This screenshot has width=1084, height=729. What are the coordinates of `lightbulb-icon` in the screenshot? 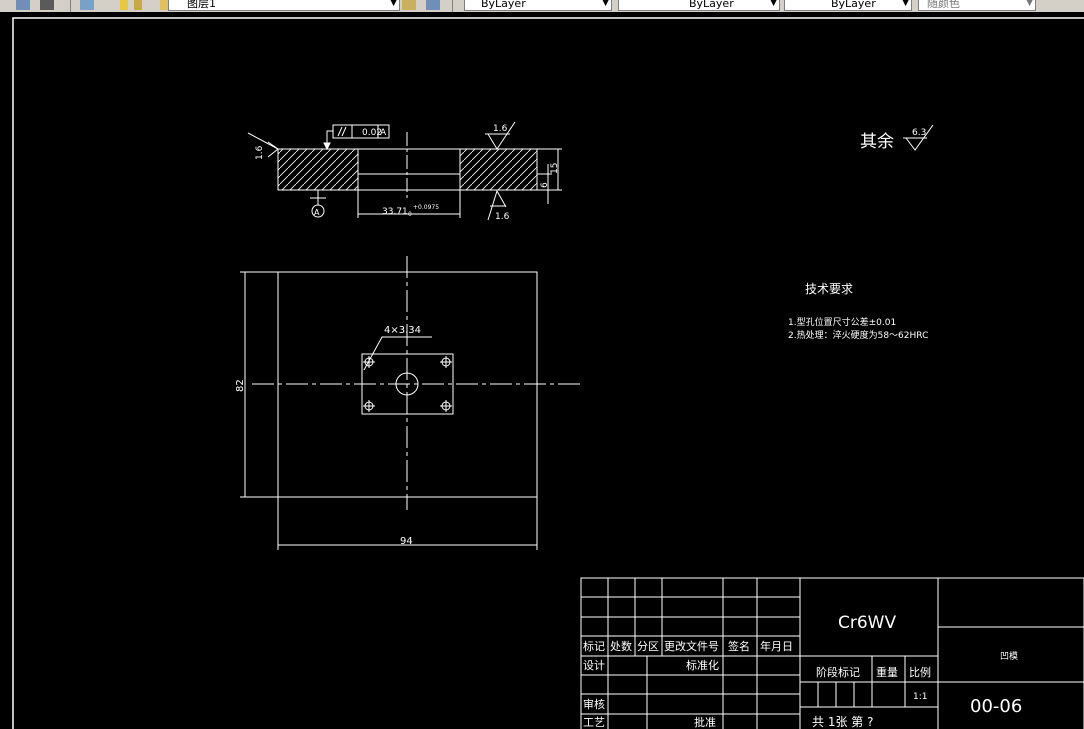 It's located at (124, 5).